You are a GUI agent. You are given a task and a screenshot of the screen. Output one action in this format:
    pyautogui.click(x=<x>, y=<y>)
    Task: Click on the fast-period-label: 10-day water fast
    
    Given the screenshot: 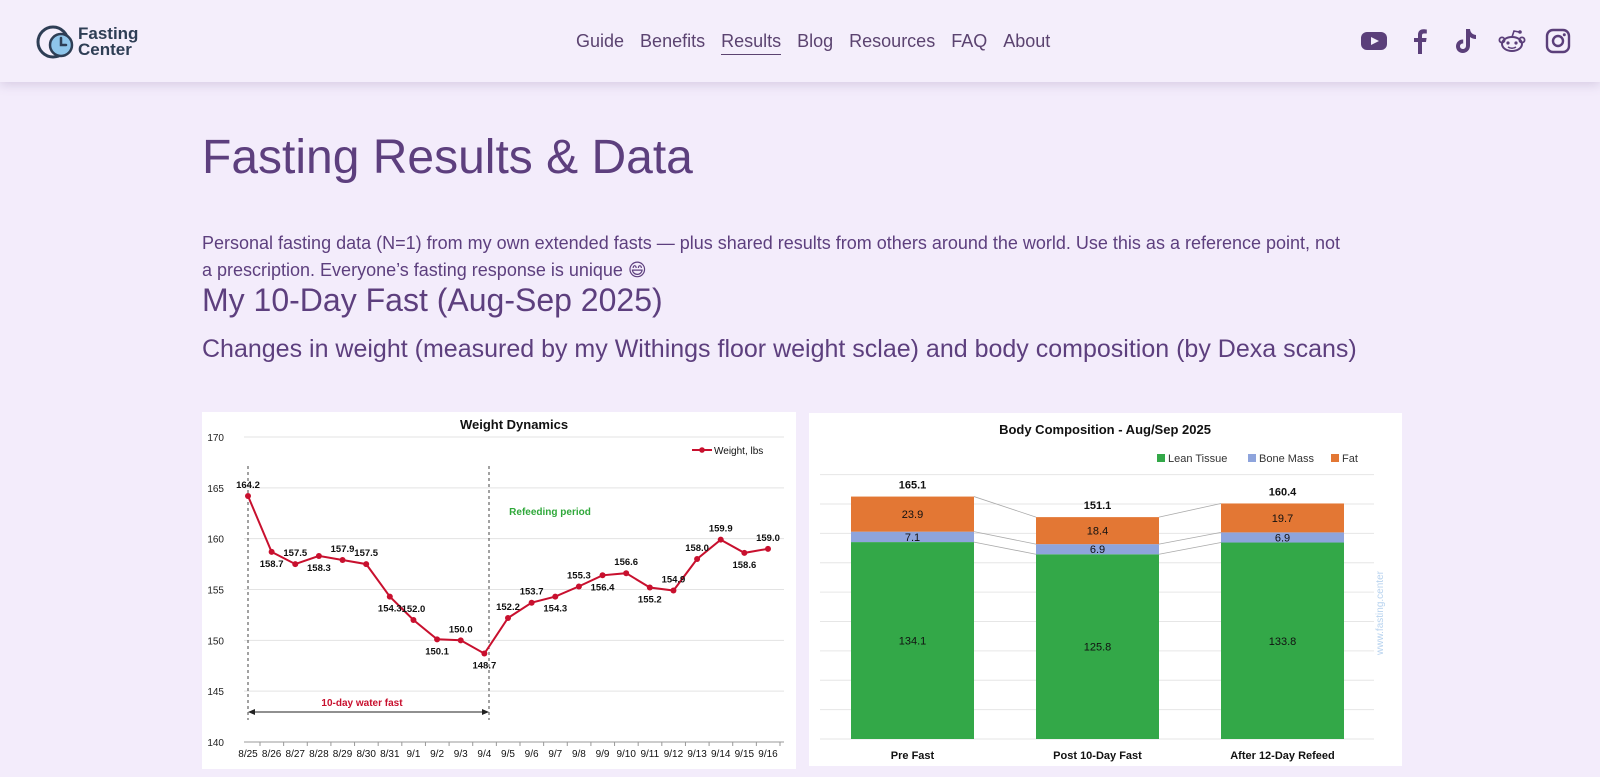 What is the action you would take?
    pyautogui.click(x=362, y=703)
    